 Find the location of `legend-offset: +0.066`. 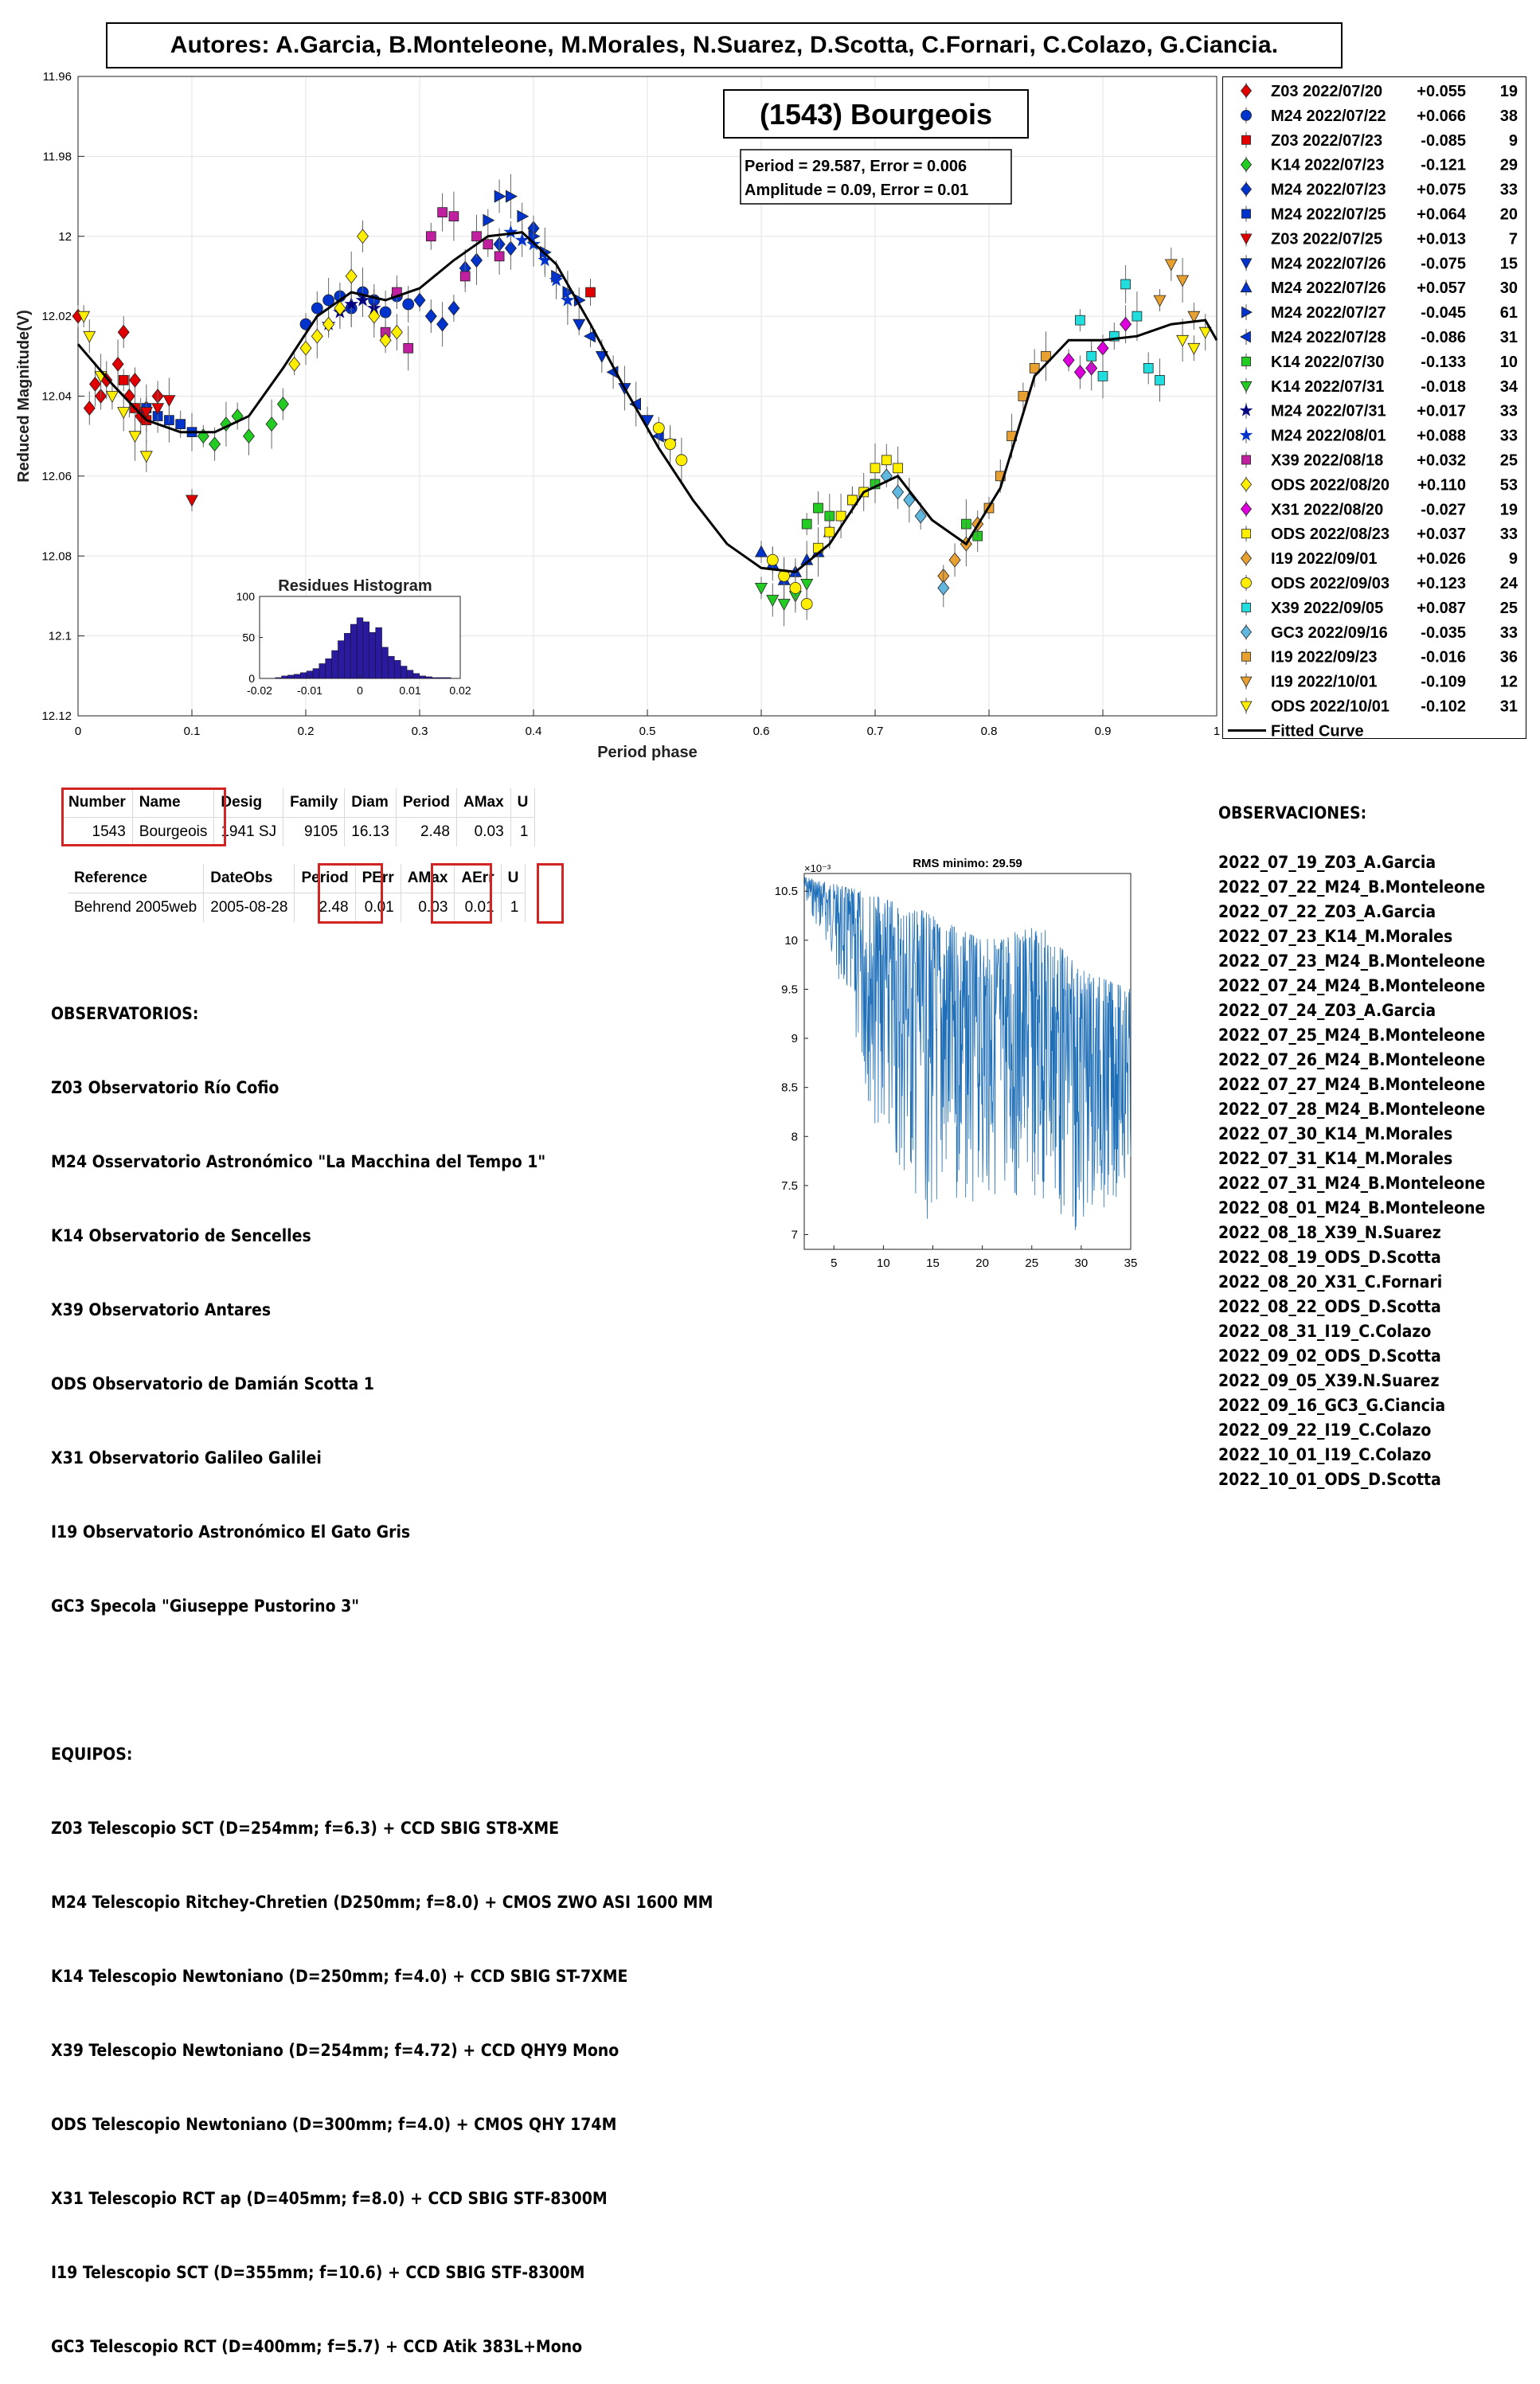

legend-offset: +0.066 is located at coordinates (1441, 116).